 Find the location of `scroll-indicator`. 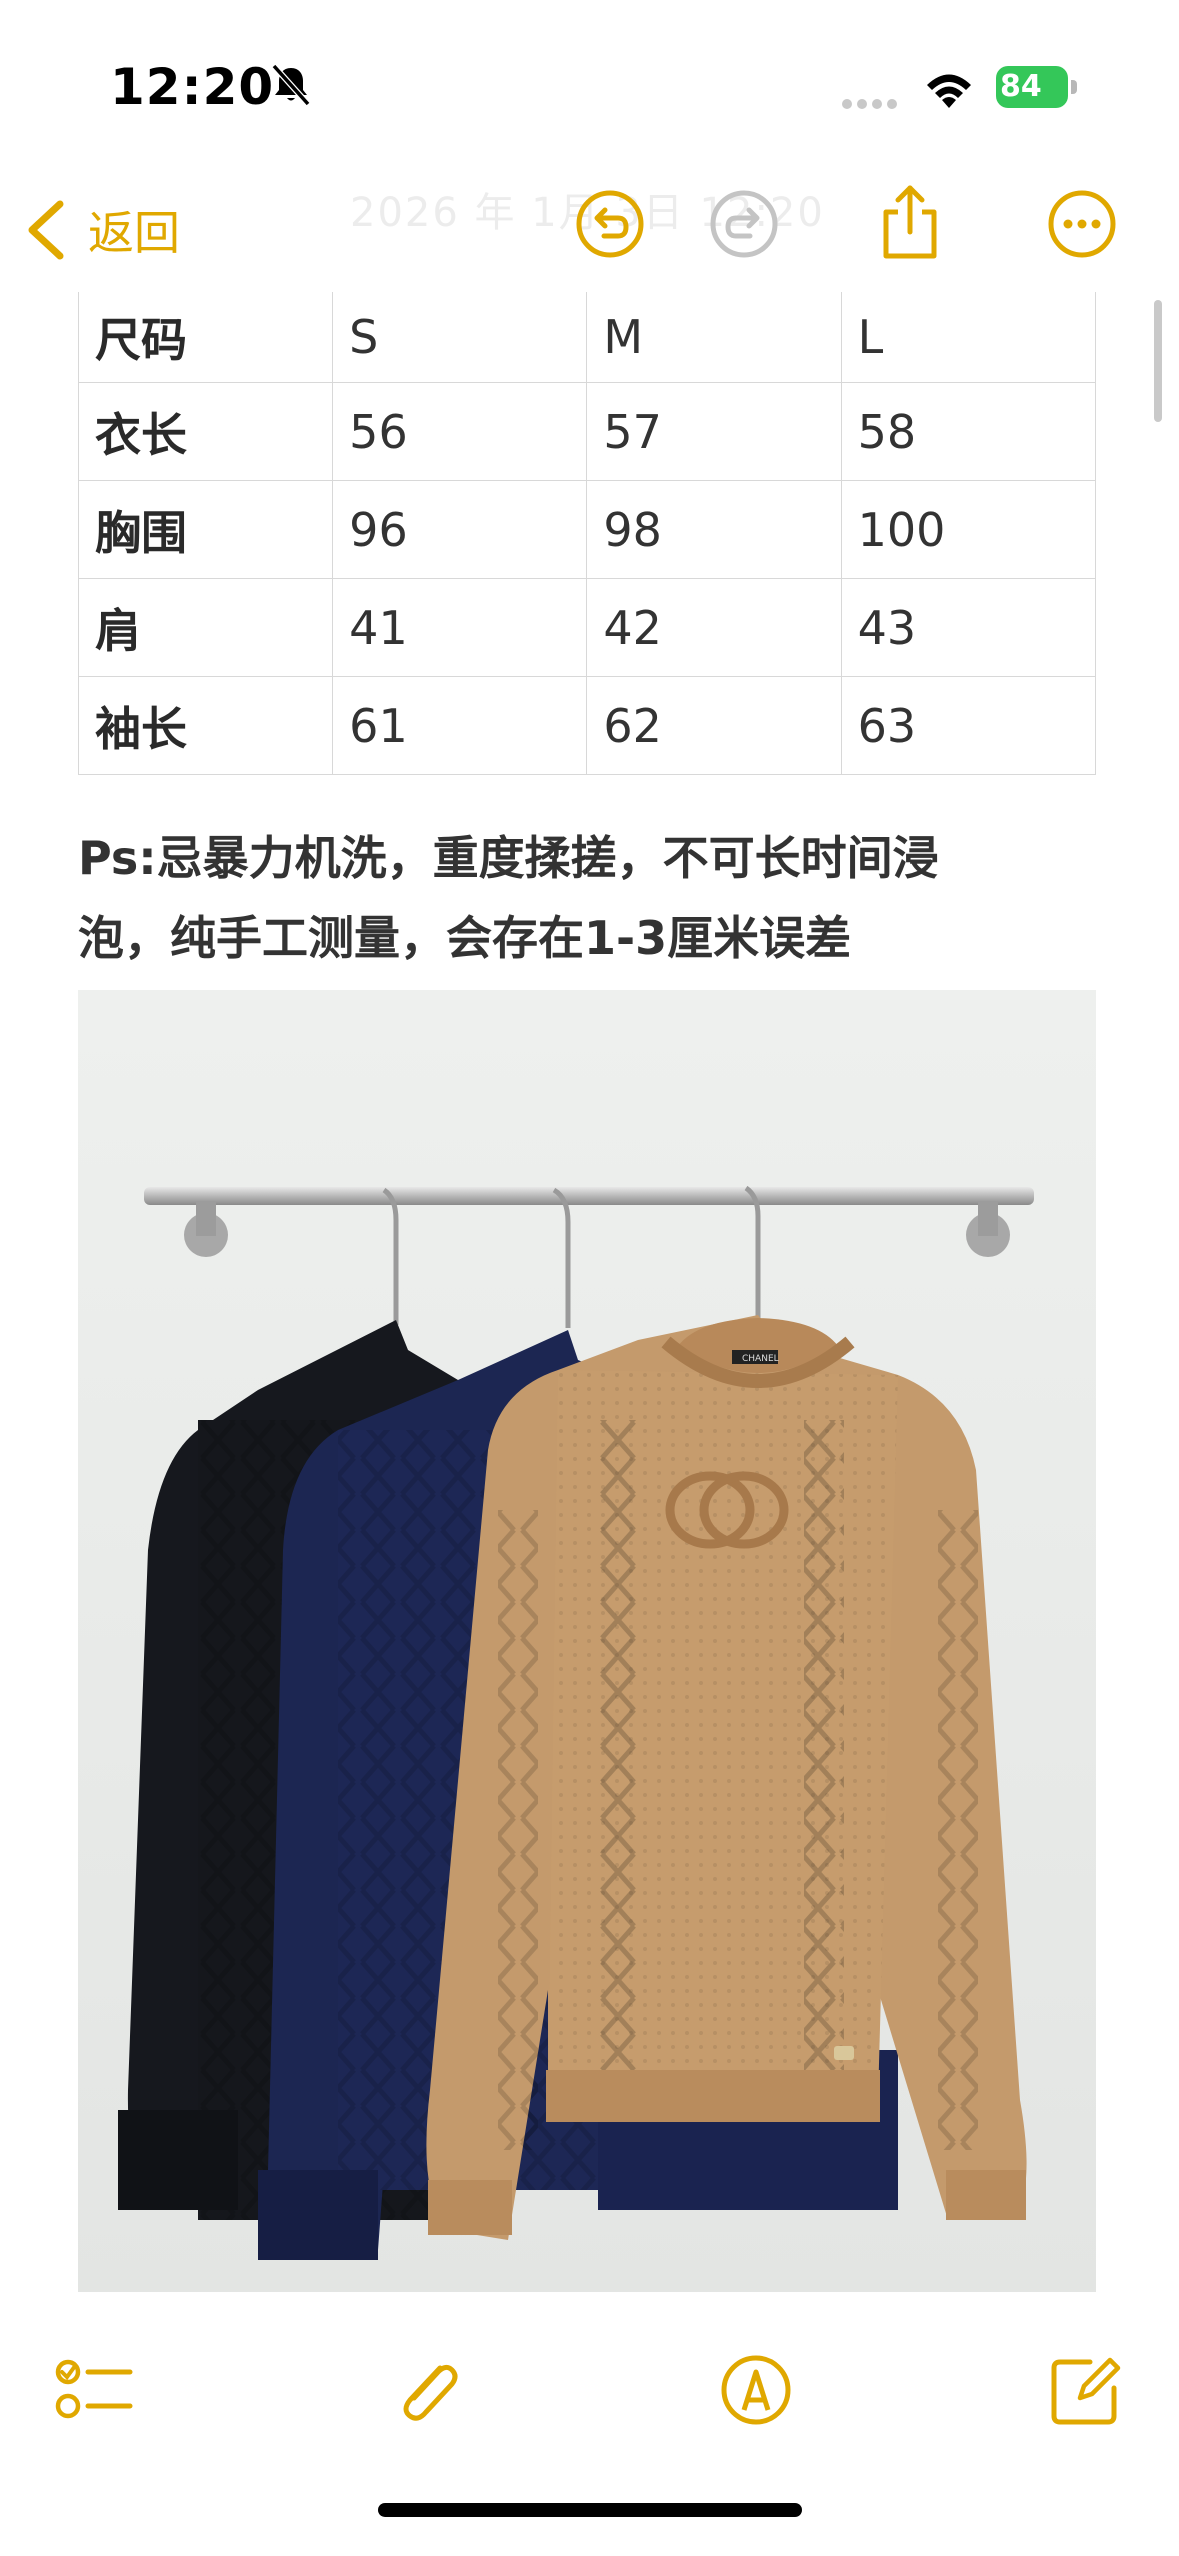

scroll-indicator is located at coordinates (1158, 361).